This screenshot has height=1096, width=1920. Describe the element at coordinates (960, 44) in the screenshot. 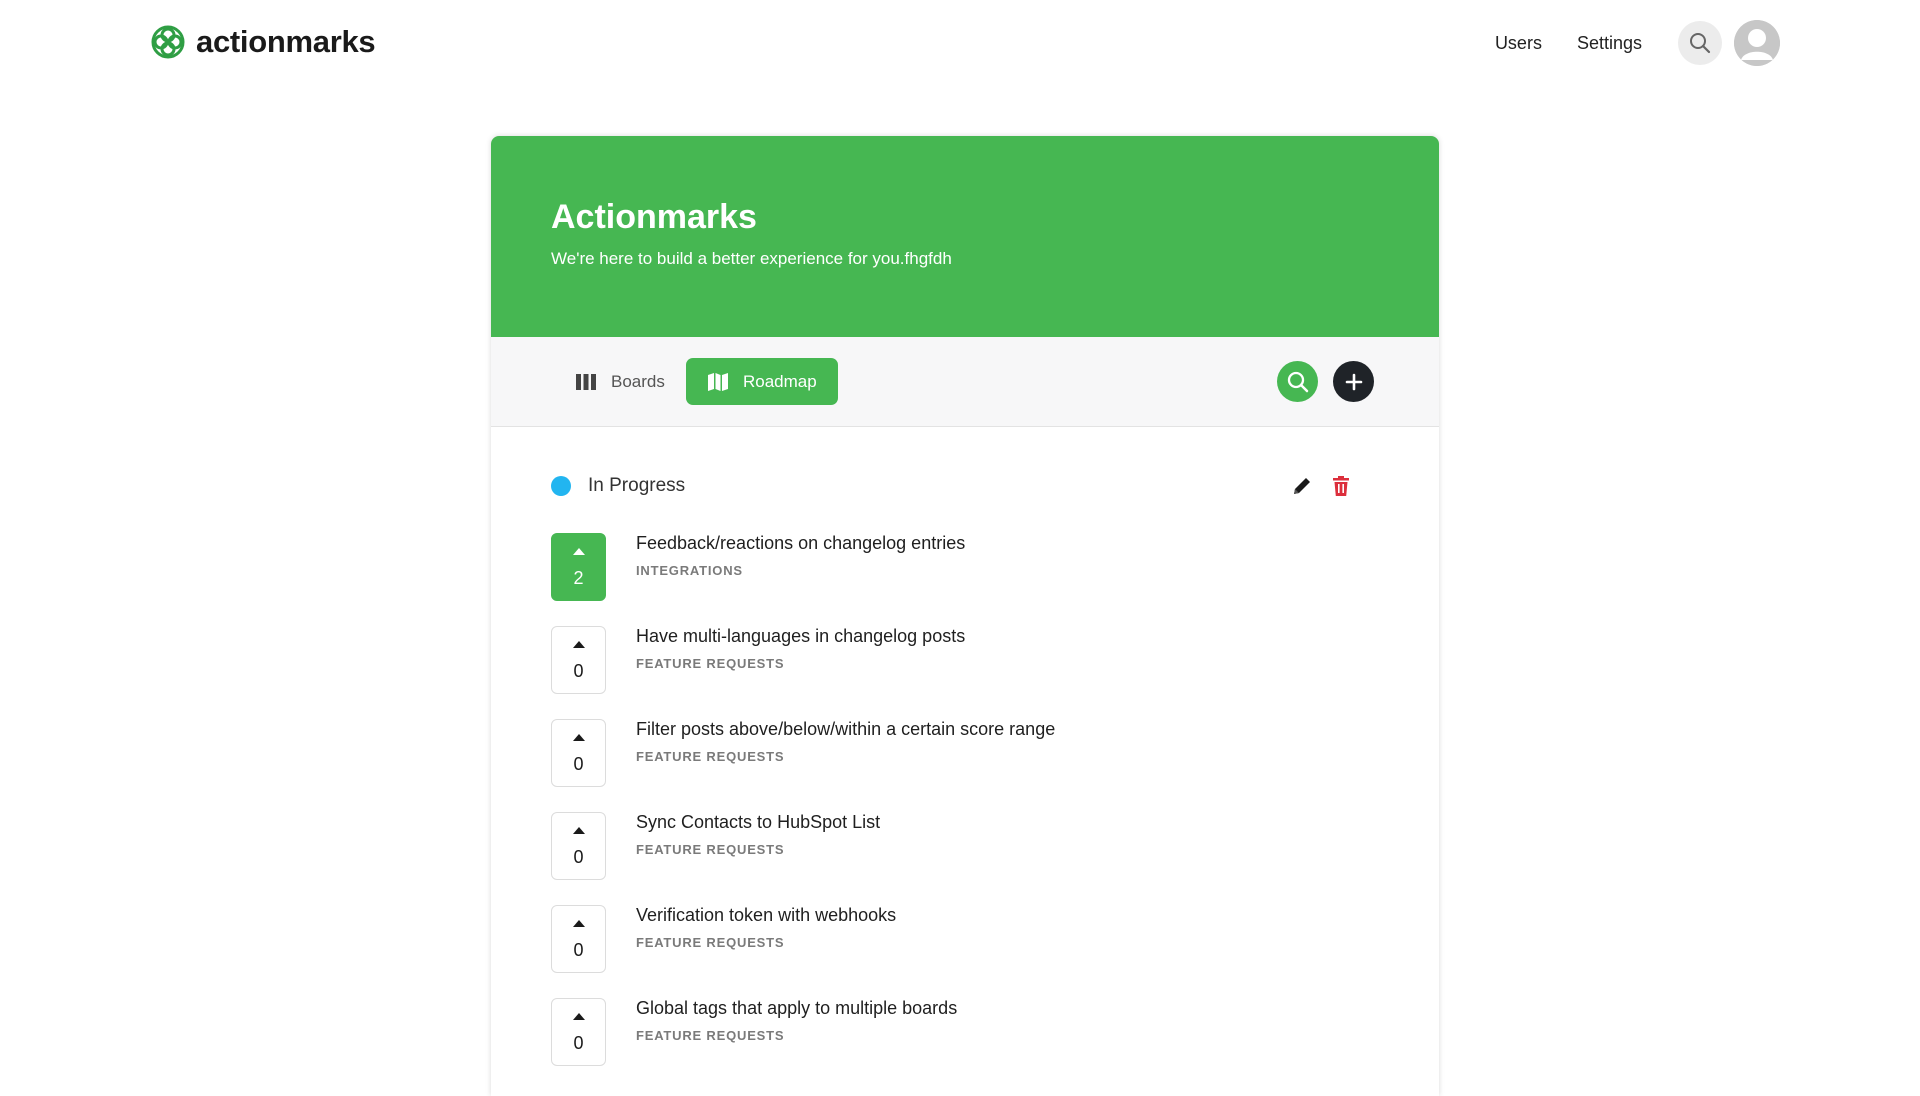

I see `top-navigation: actionmarks Users Settings` at that location.